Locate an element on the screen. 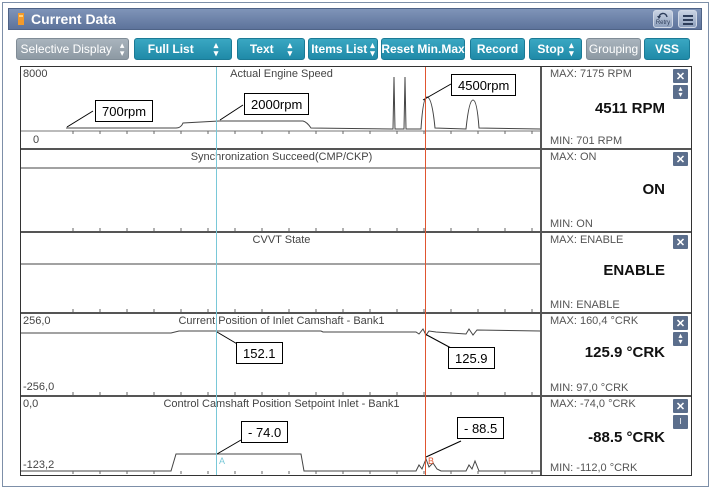 The width and height of the screenshot is (711, 489). current-value: -88.5 °CRK is located at coordinates (626, 437).